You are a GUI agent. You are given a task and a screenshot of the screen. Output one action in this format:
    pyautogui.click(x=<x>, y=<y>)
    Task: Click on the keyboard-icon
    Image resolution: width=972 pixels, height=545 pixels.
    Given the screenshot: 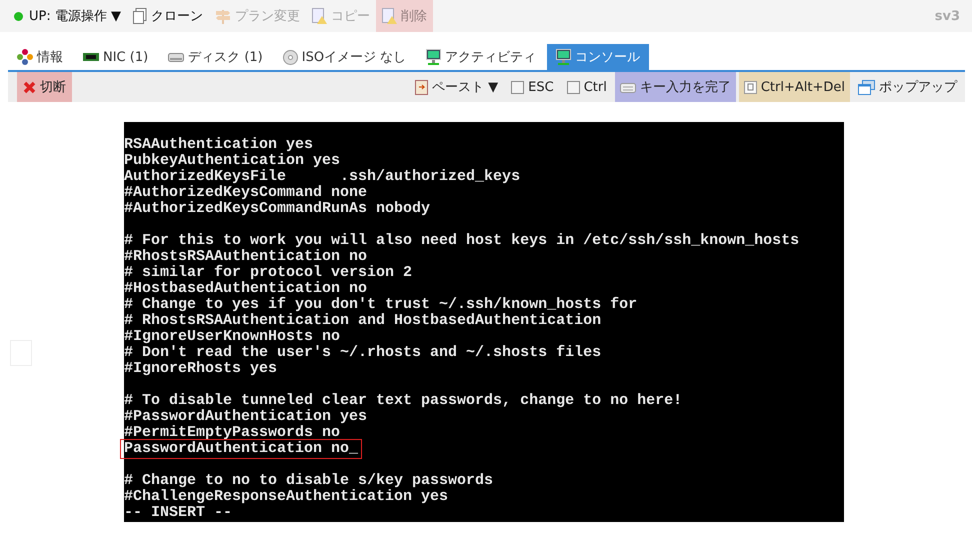 What is the action you would take?
    pyautogui.click(x=628, y=87)
    